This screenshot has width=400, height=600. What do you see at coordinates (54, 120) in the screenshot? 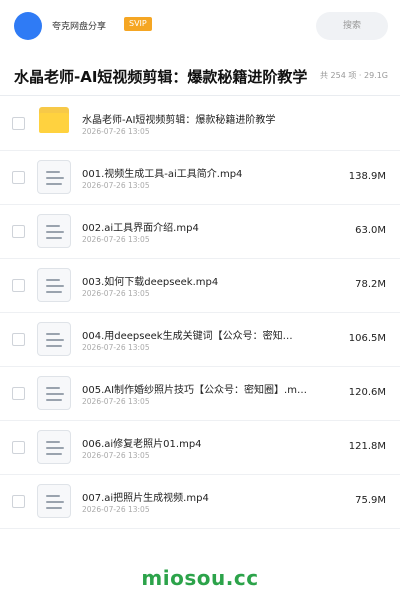
I see `folder-icon` at bounding box center [54, 120].